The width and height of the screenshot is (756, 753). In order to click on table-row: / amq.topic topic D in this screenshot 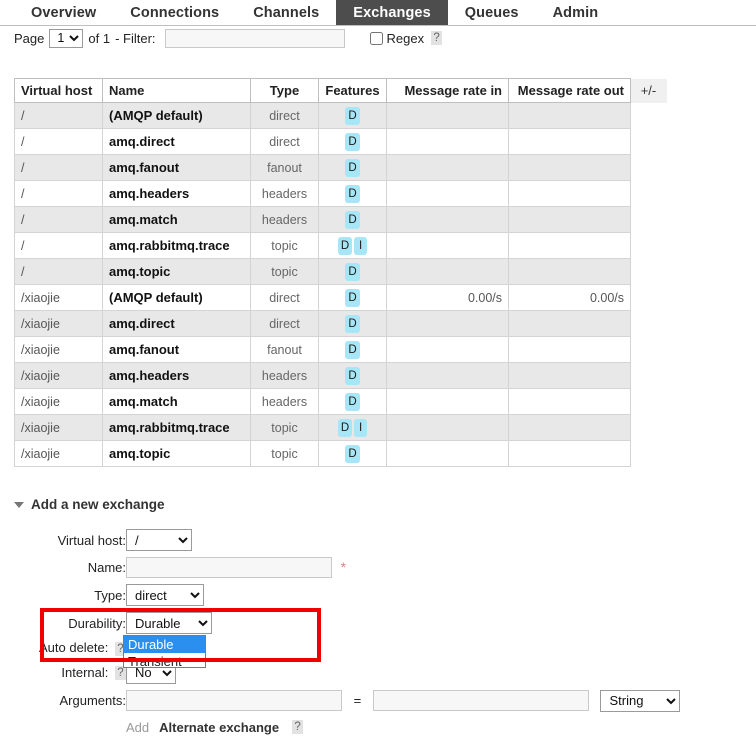, I will do `click(340, 271)`.